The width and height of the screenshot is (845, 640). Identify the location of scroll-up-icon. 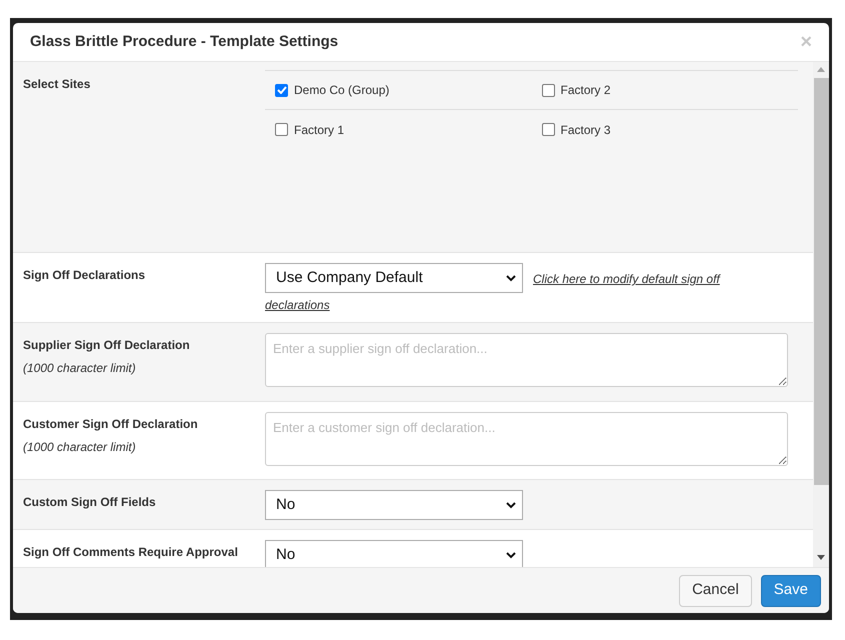
(821, 69).